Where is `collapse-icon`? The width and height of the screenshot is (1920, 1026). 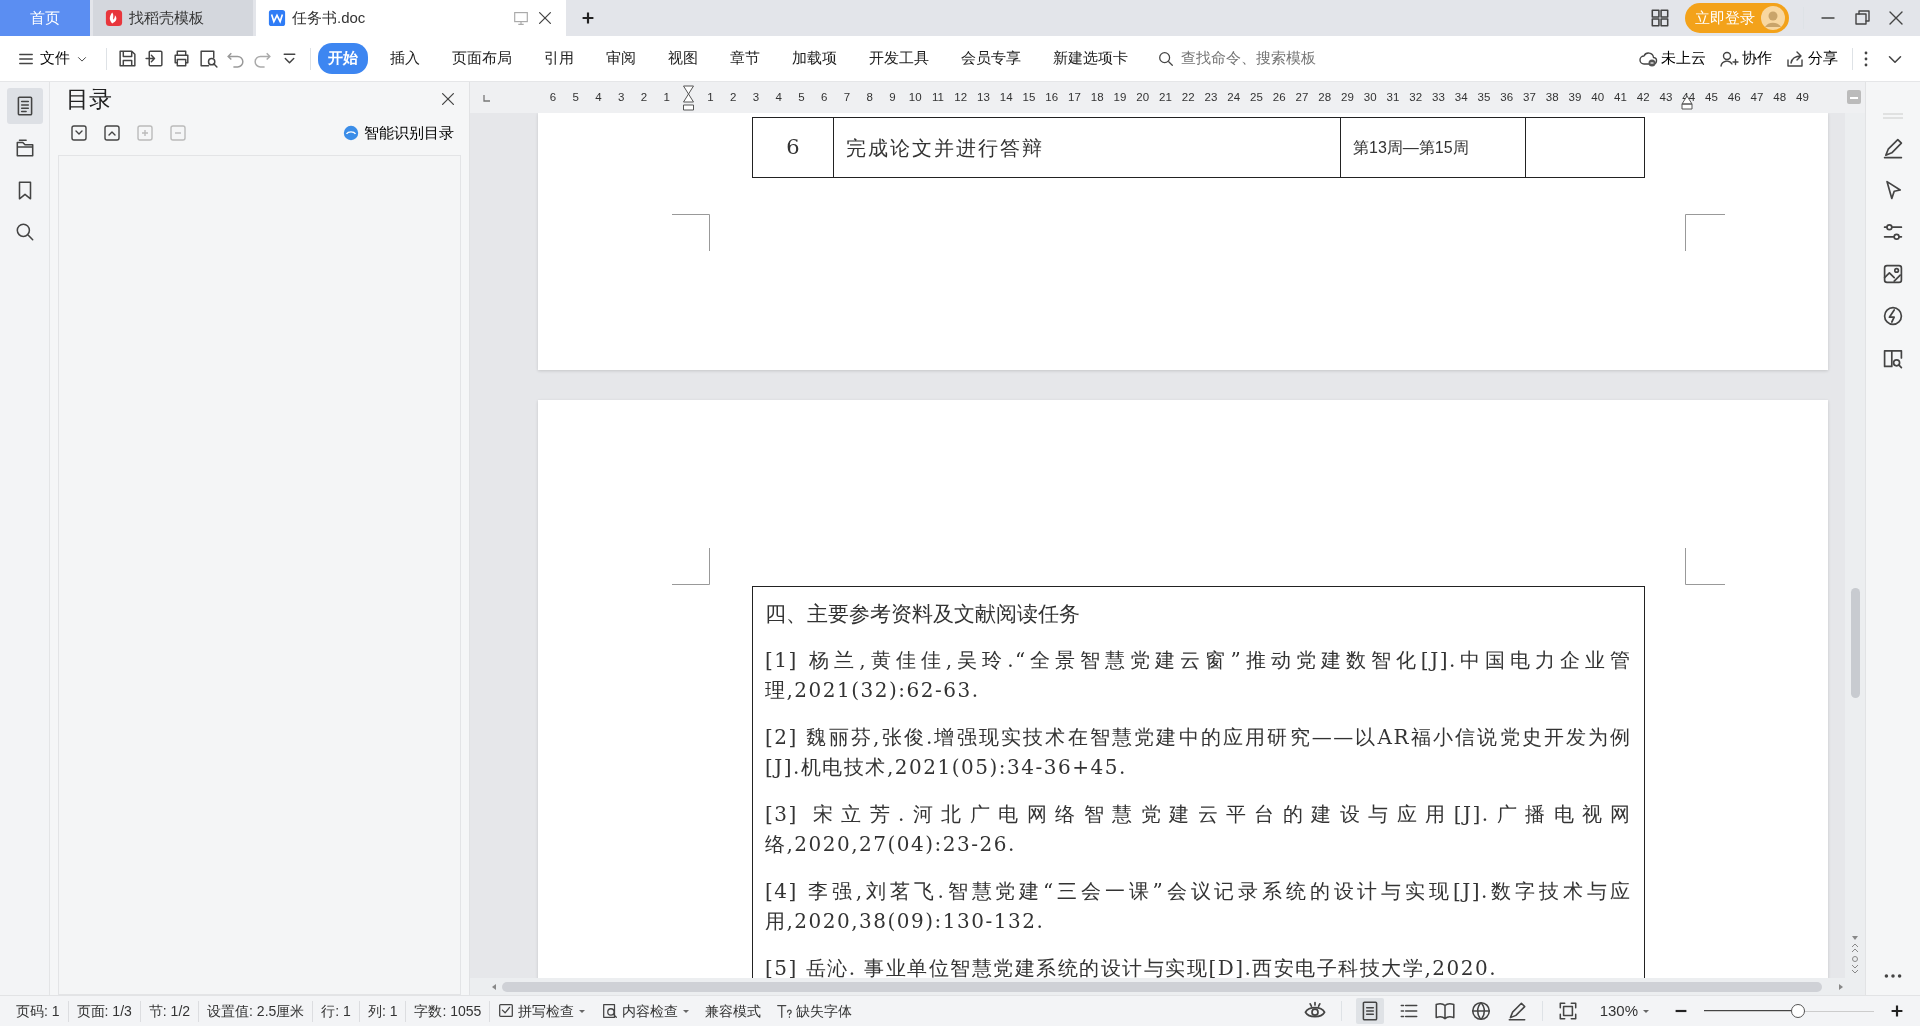
collapse-icon is located at coordinates (112, 133).